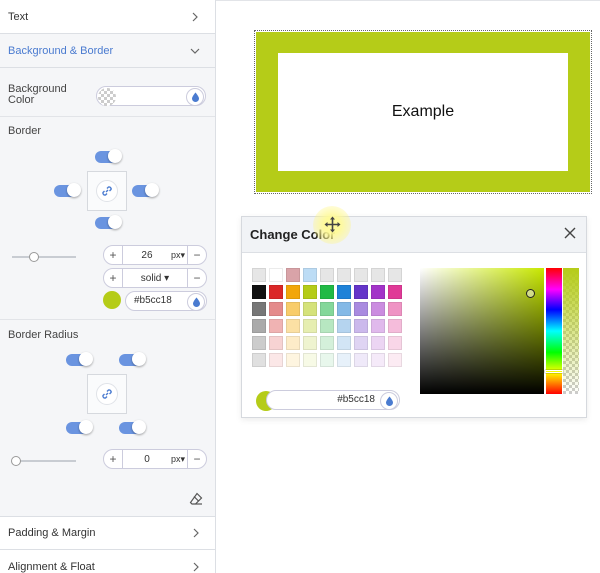 This screenshot has width=600, height=573. I want to click on section-text-header: Text, so click(107, 17).